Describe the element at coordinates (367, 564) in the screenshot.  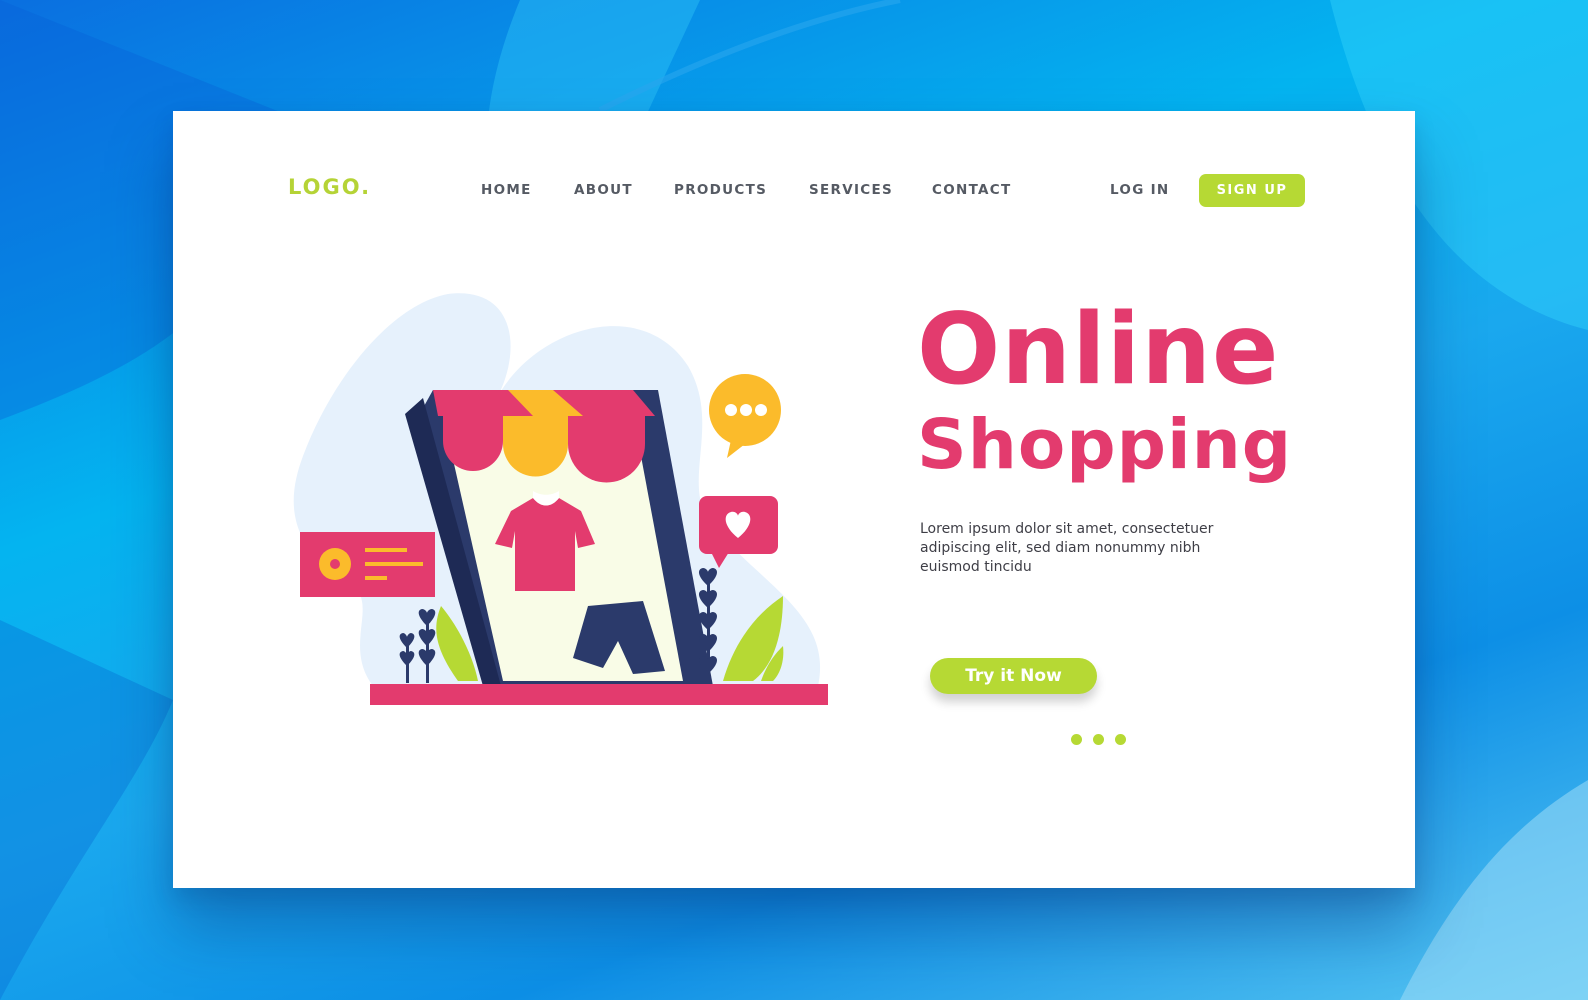
I see `product-card-icon` at that location.